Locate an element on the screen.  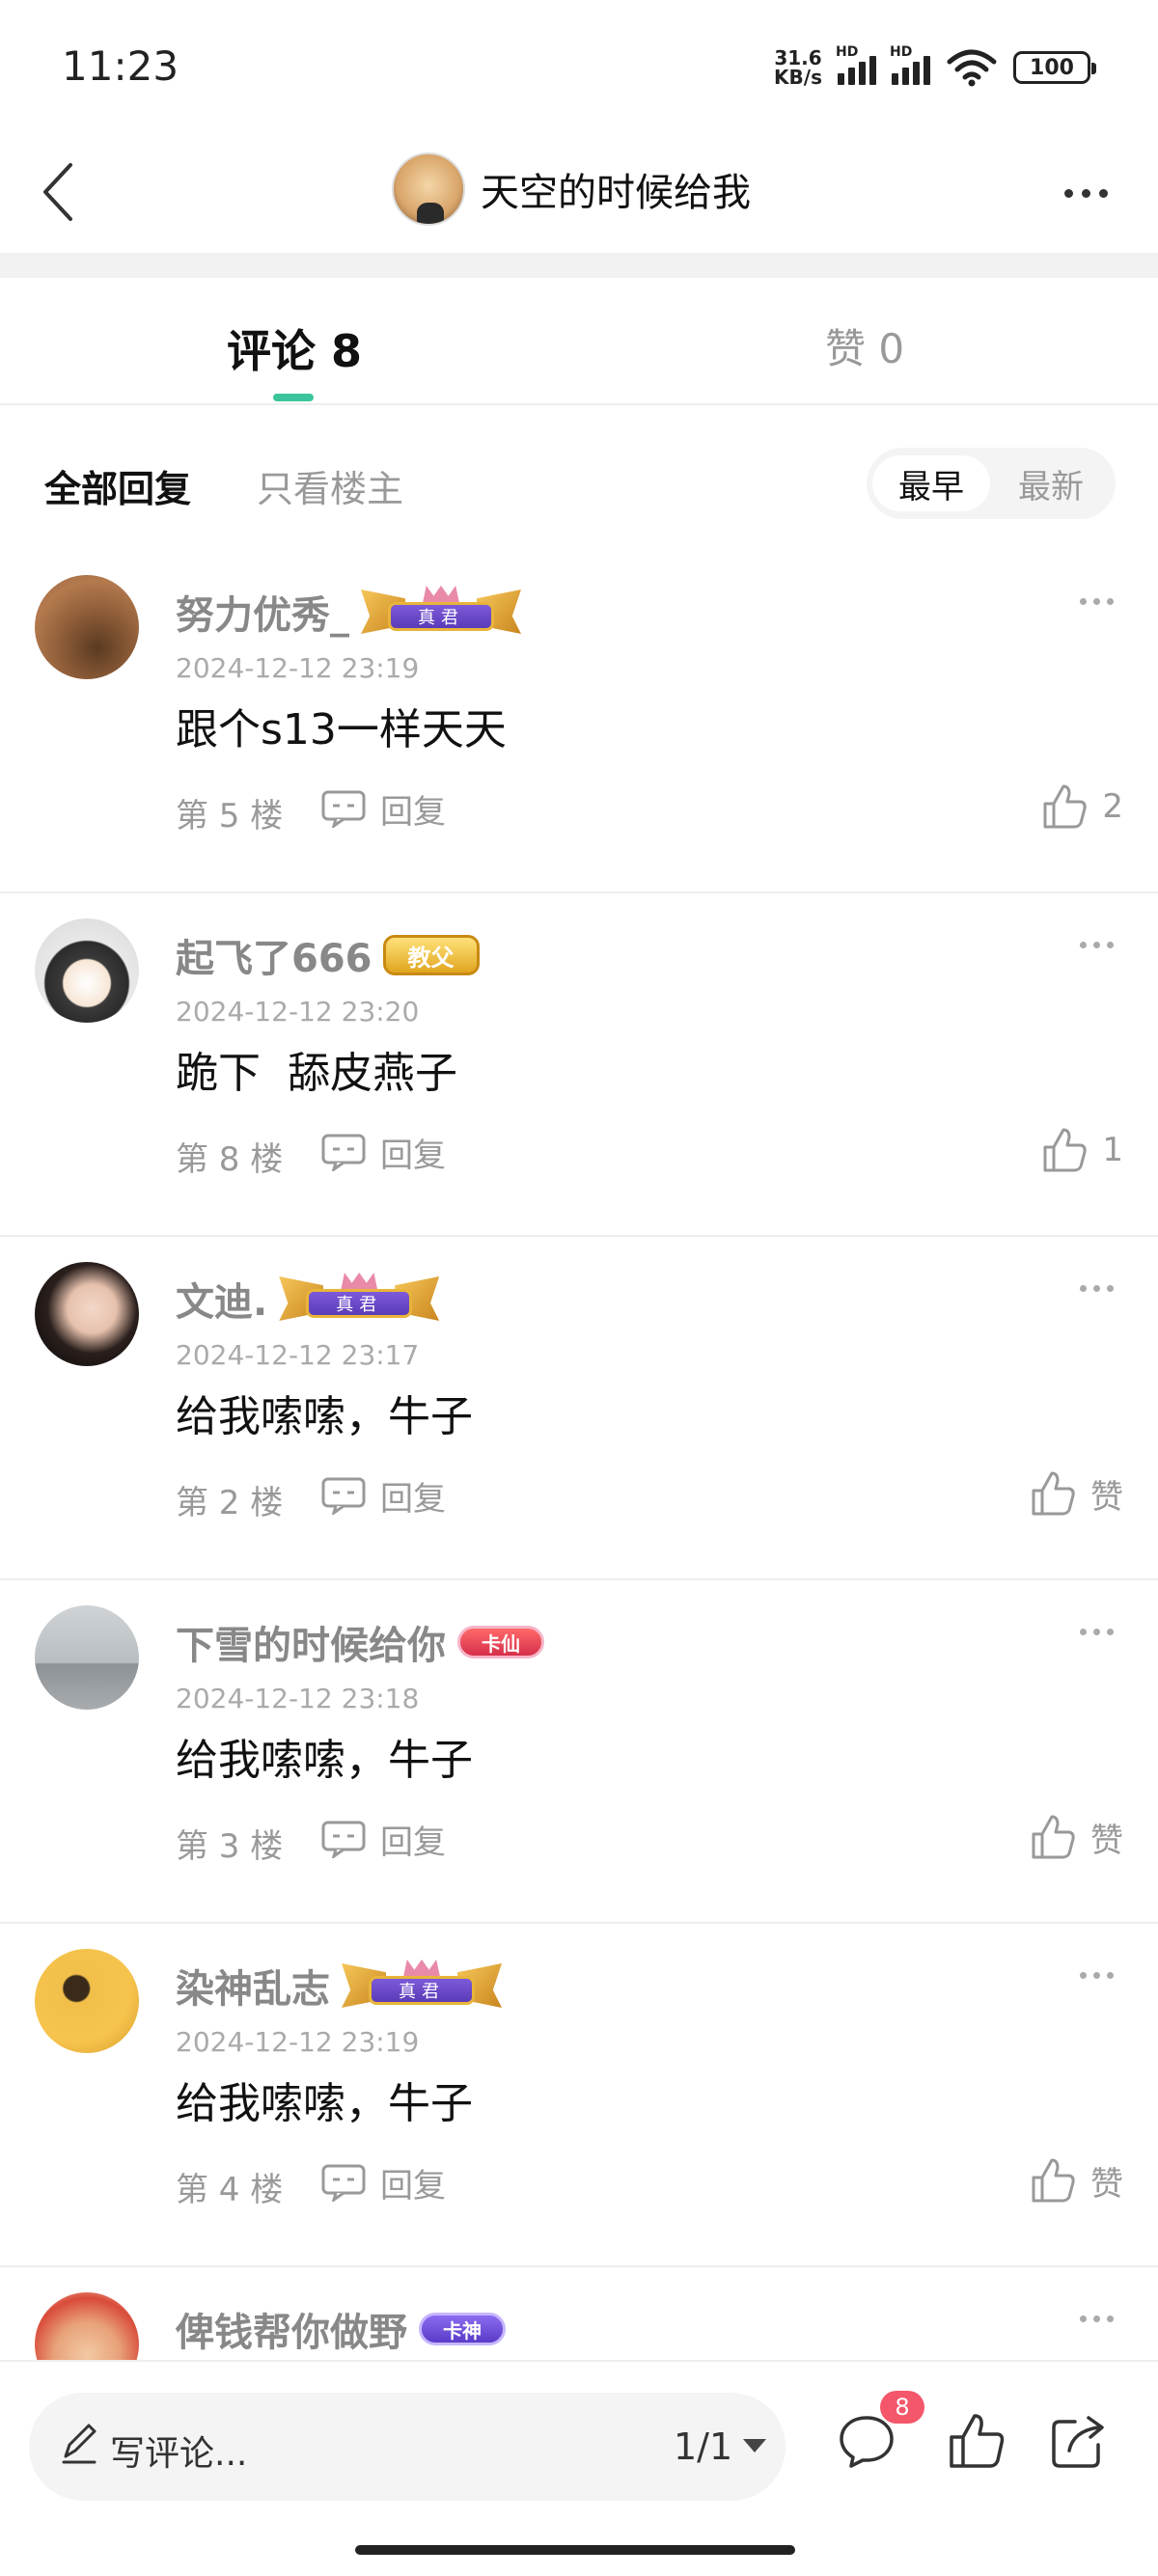
like-button: 2 is located at coordinates (1081, 807).